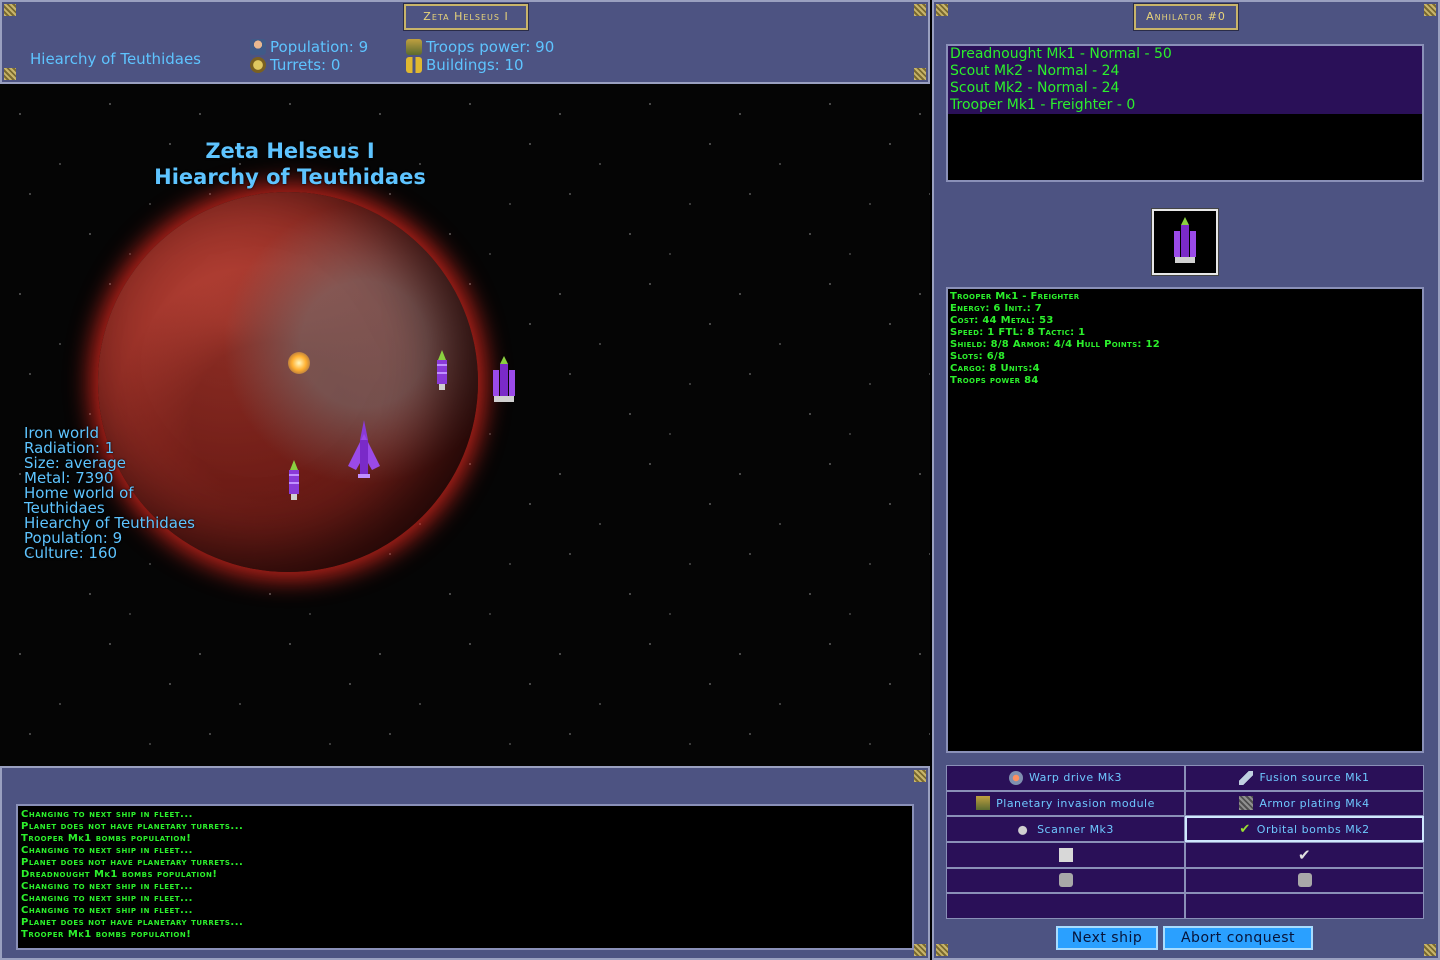 Image resolution: width=1440 pixels, height=960 pixels. I want to click on checkmark-icon: ✔, so click(1304, 854).